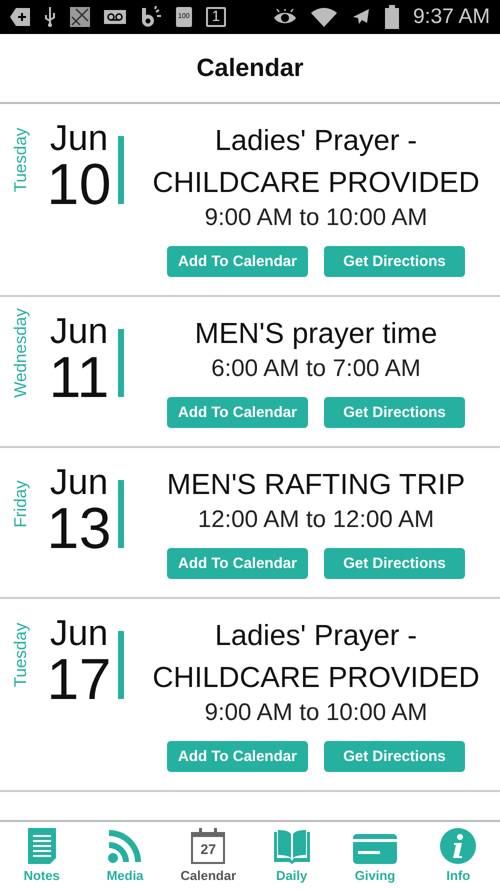  I want to click on event-day: 13, so click(79, 529).